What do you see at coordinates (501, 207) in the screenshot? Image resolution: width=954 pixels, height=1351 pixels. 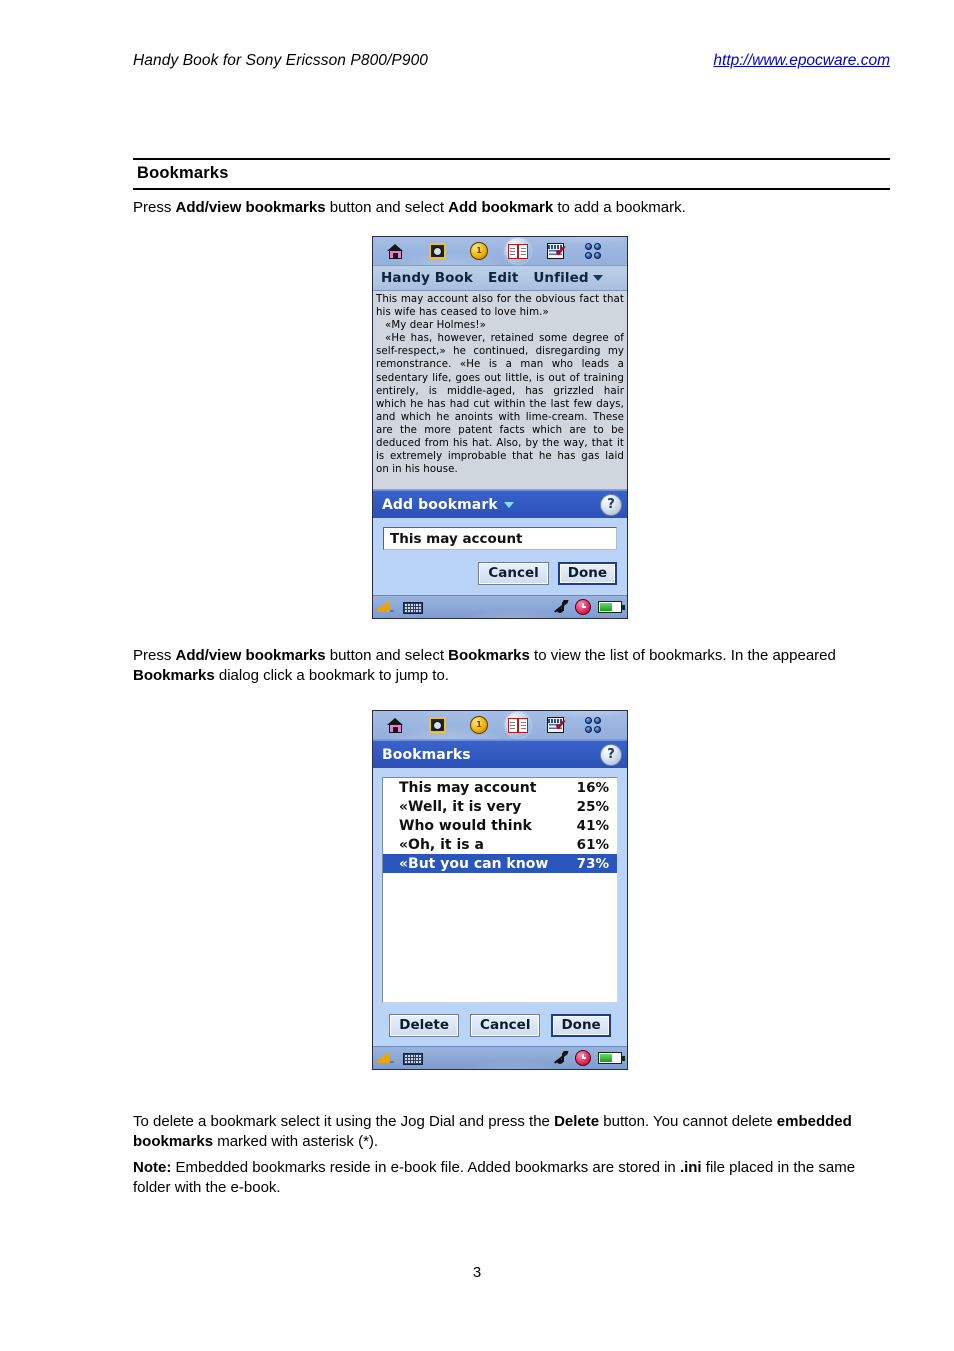 I see `p1-bold-addbookmark: Add bookmark` at bounding box center [501, 207].